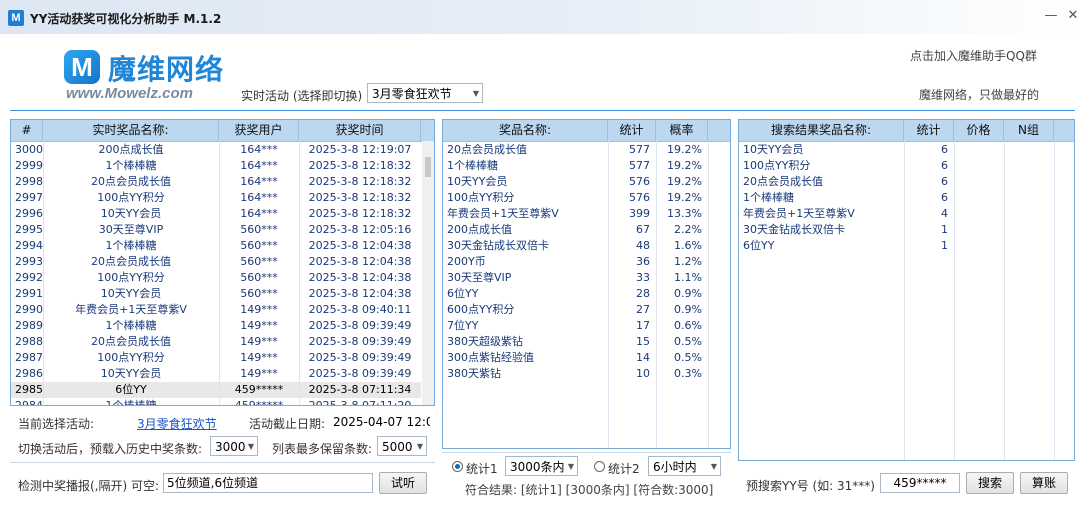  Describe the element at coordinates (896, 198) in the screenshot. I see `table-row: 1个棒棒糖 6` at that location.